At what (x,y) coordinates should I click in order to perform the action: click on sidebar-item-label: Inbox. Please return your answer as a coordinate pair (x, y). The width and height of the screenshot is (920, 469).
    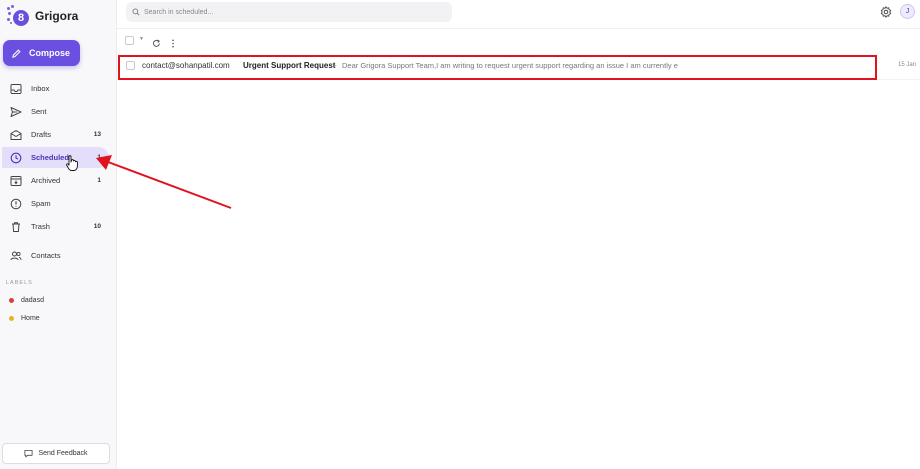
    Looking at the image, I should click on (40, 88).